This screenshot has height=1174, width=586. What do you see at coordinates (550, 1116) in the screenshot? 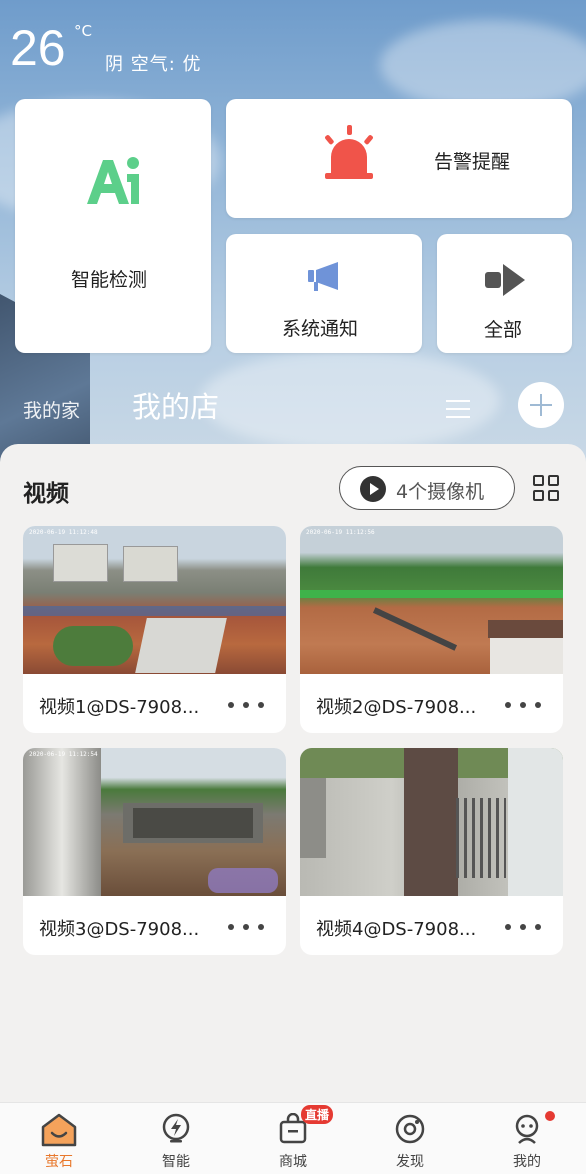
I see `notification-dot` at bounding box center [550, 1116].